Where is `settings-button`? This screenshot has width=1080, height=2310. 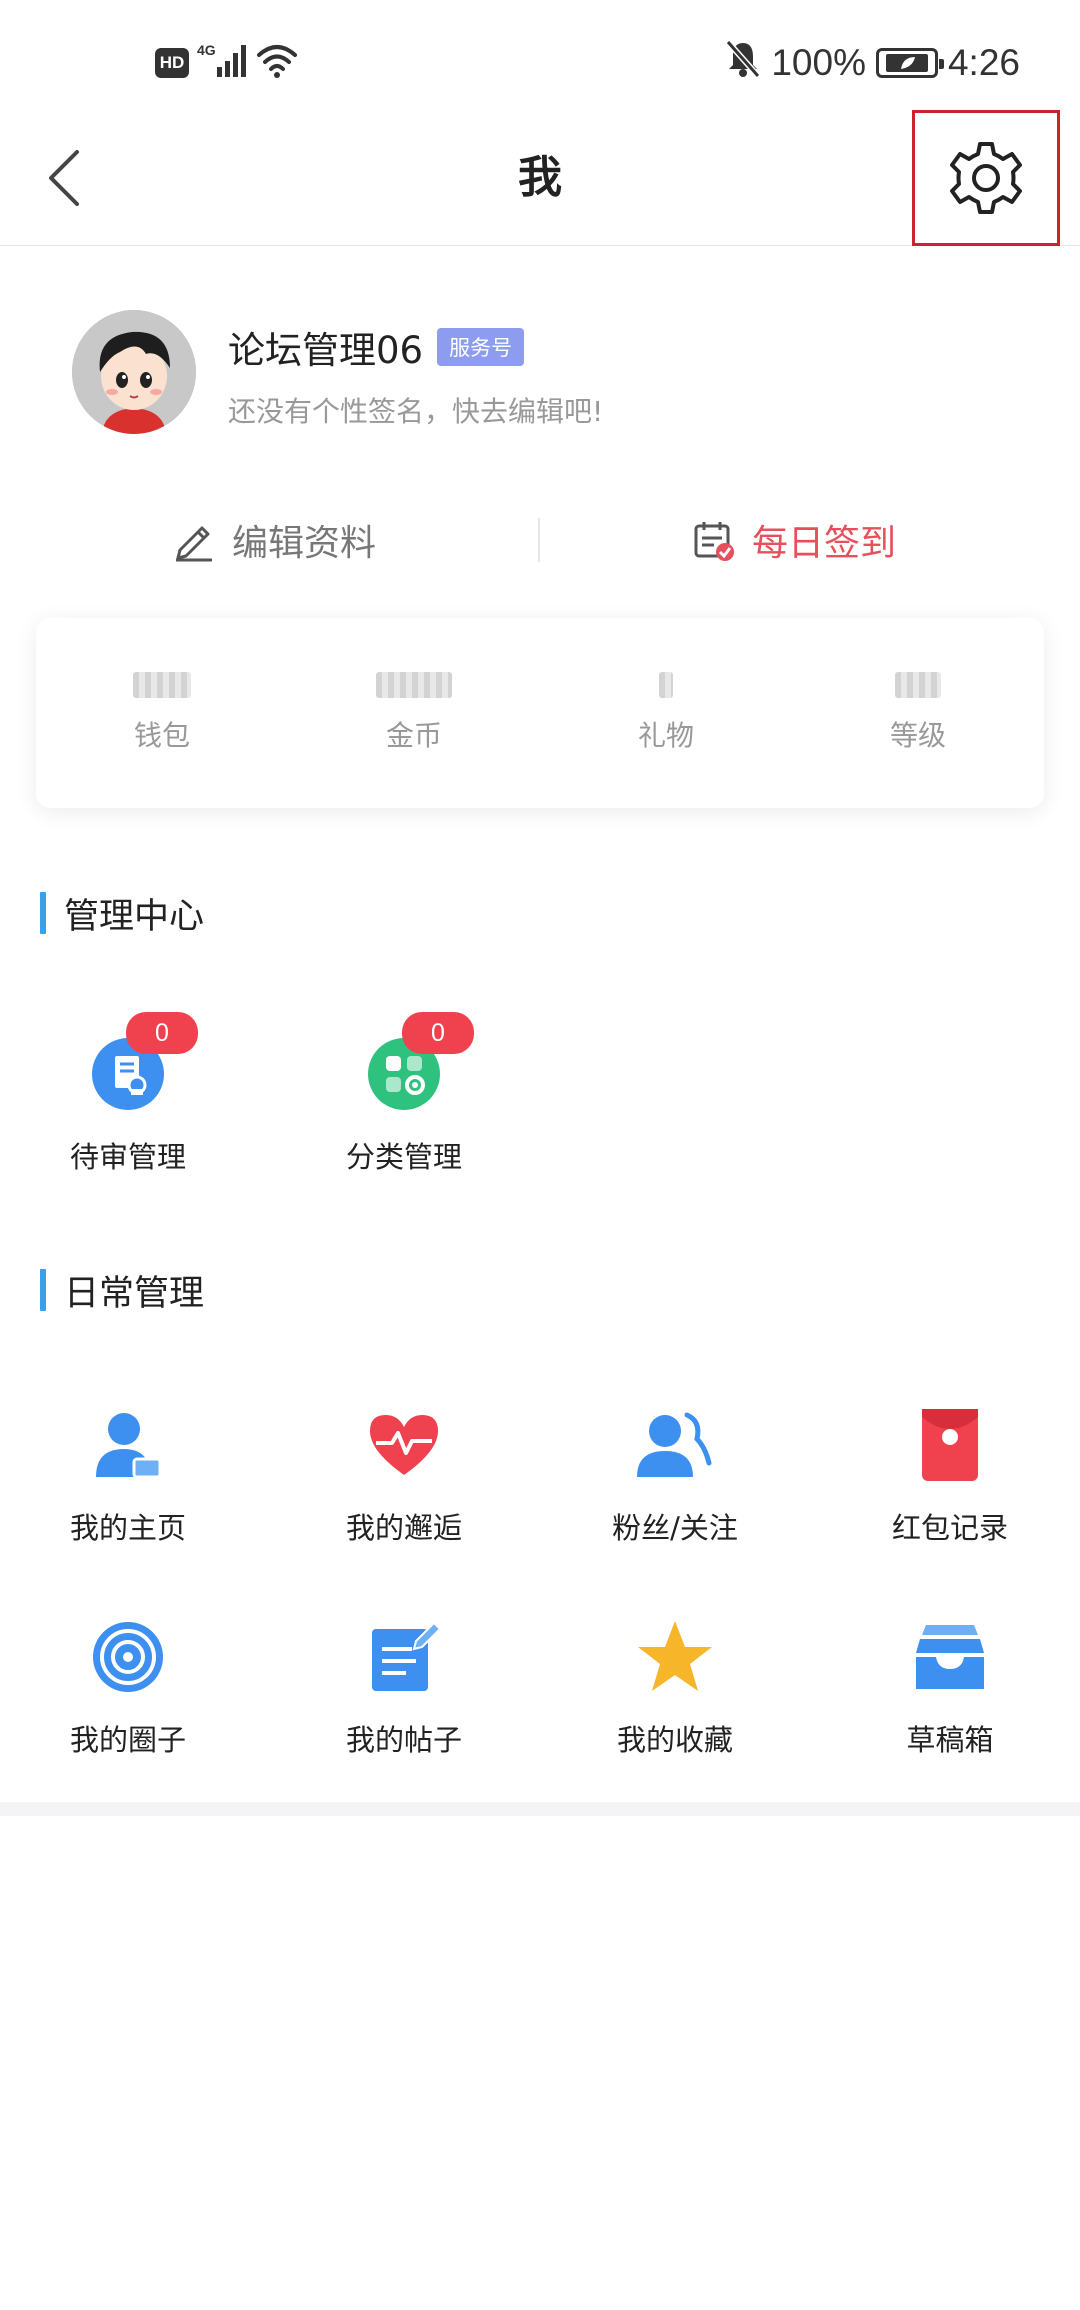
settings-button is located at coordinates (986, 178).